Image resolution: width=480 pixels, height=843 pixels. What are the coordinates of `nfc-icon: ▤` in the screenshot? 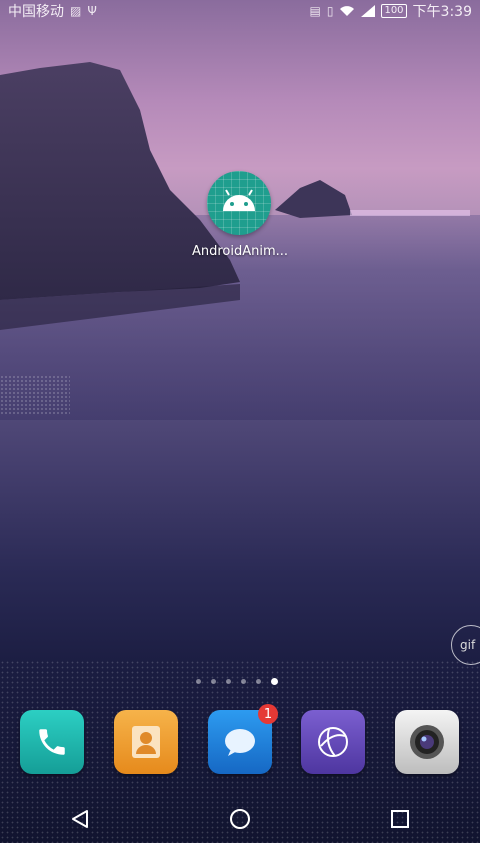 It's located at (315, 11).